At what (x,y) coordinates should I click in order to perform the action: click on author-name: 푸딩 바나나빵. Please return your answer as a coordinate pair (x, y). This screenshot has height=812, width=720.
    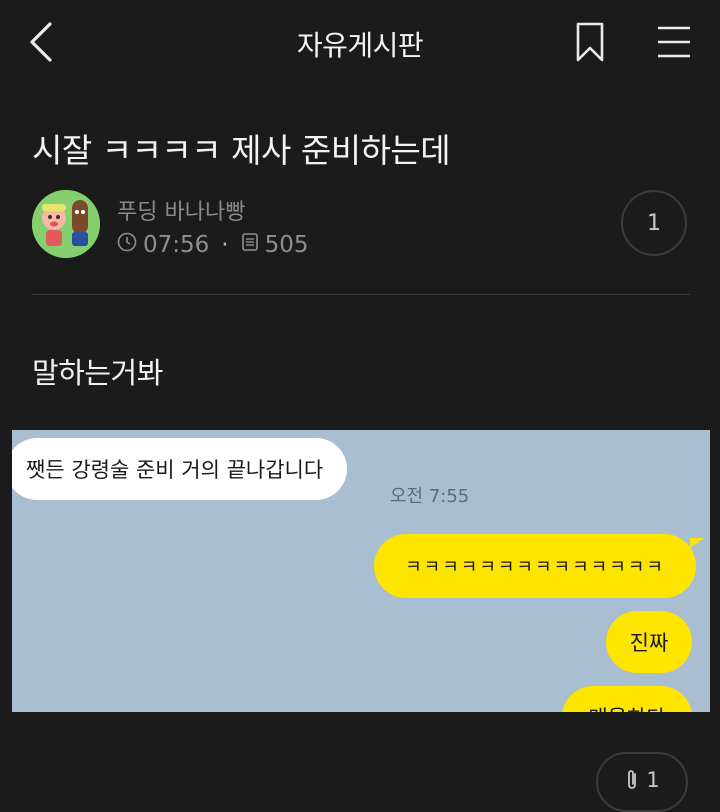
    Looking at the image, I should click on (181, 210).